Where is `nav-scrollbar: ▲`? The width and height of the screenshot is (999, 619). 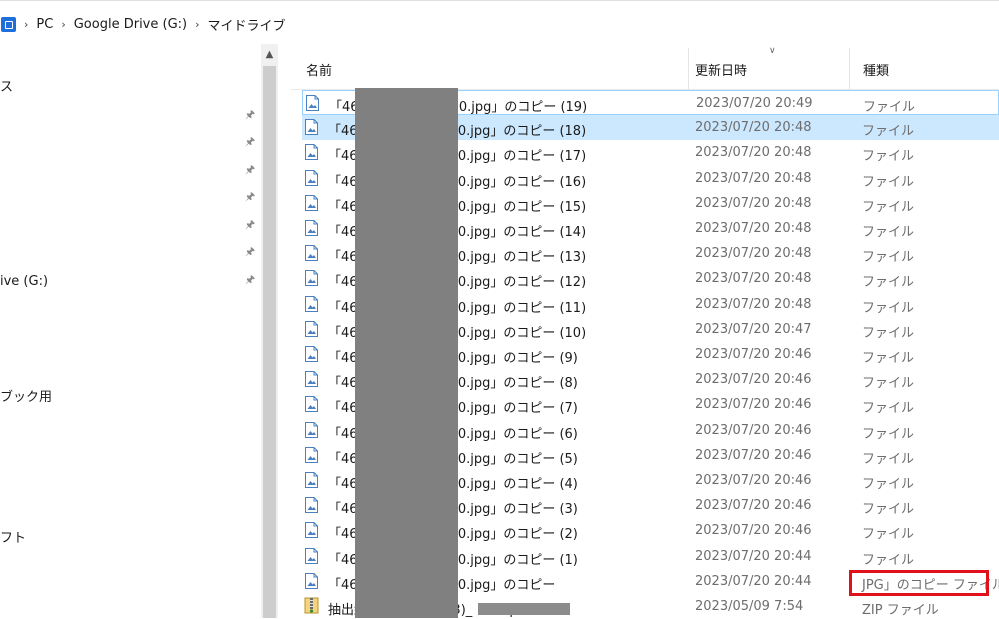
nav-scrollbar: ▲ is located at coordinates (269, 331).